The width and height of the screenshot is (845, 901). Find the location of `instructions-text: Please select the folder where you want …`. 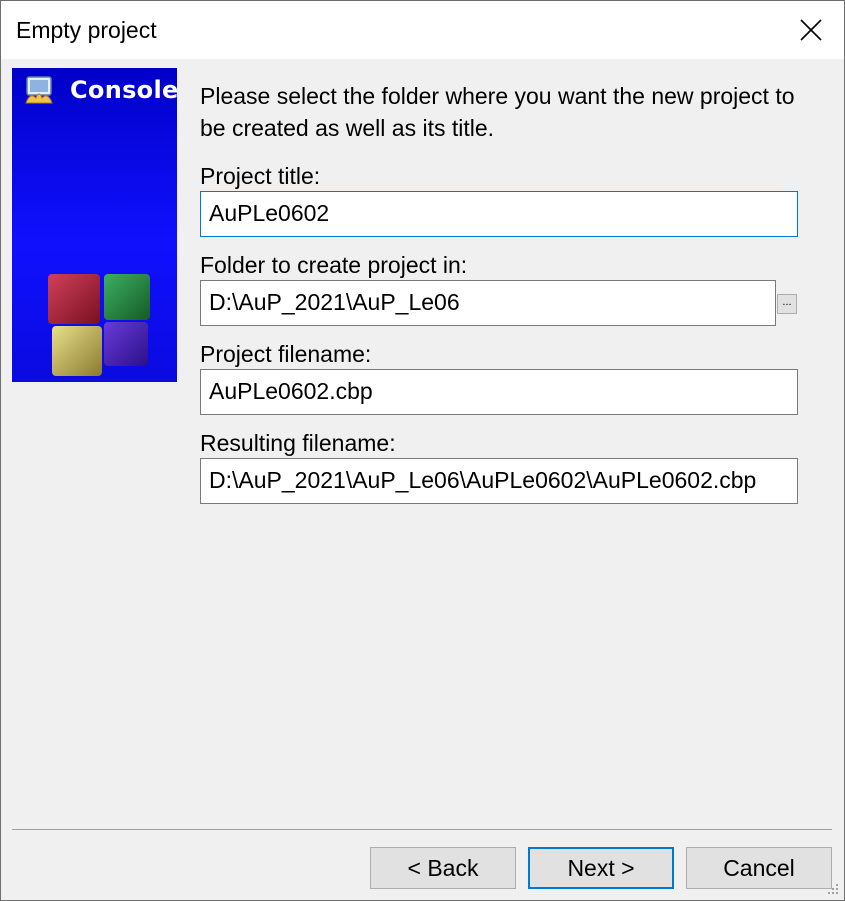

instructions-text: Please select the folder where you want … is located at coordinates (497, 112).